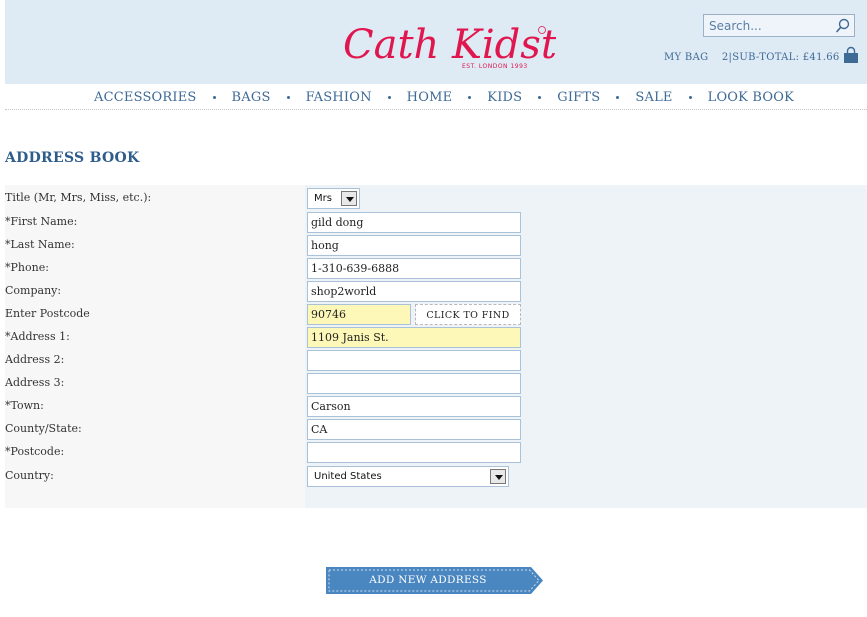 The image size is (867, 617). Describe the element at coordinates (653, 97) in the screenshot. I see `nav-item-sale: SALE` at that location.